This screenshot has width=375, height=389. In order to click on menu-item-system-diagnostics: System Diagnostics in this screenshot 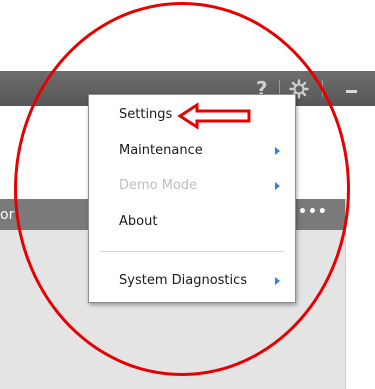, I will do `click(192, 282)`.